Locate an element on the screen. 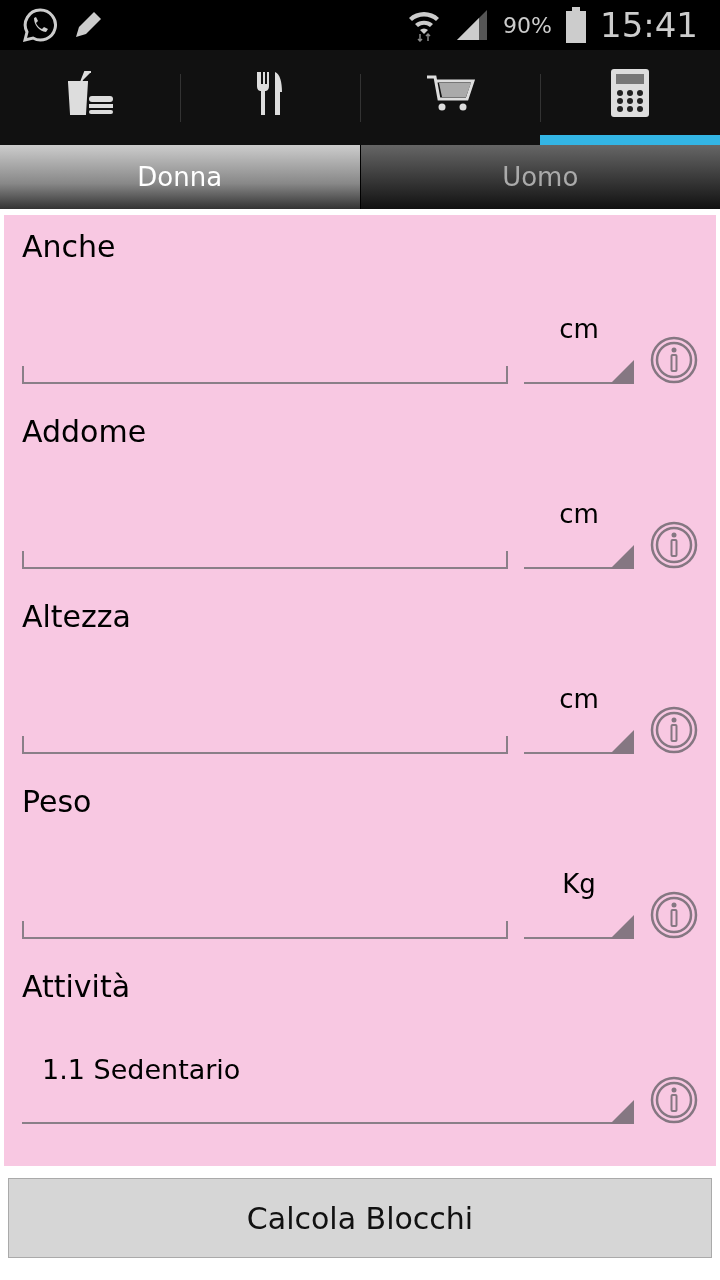 The width and height of the screenshot is (720, 1280). field-label: Peso is located at coordinates (57, 801).